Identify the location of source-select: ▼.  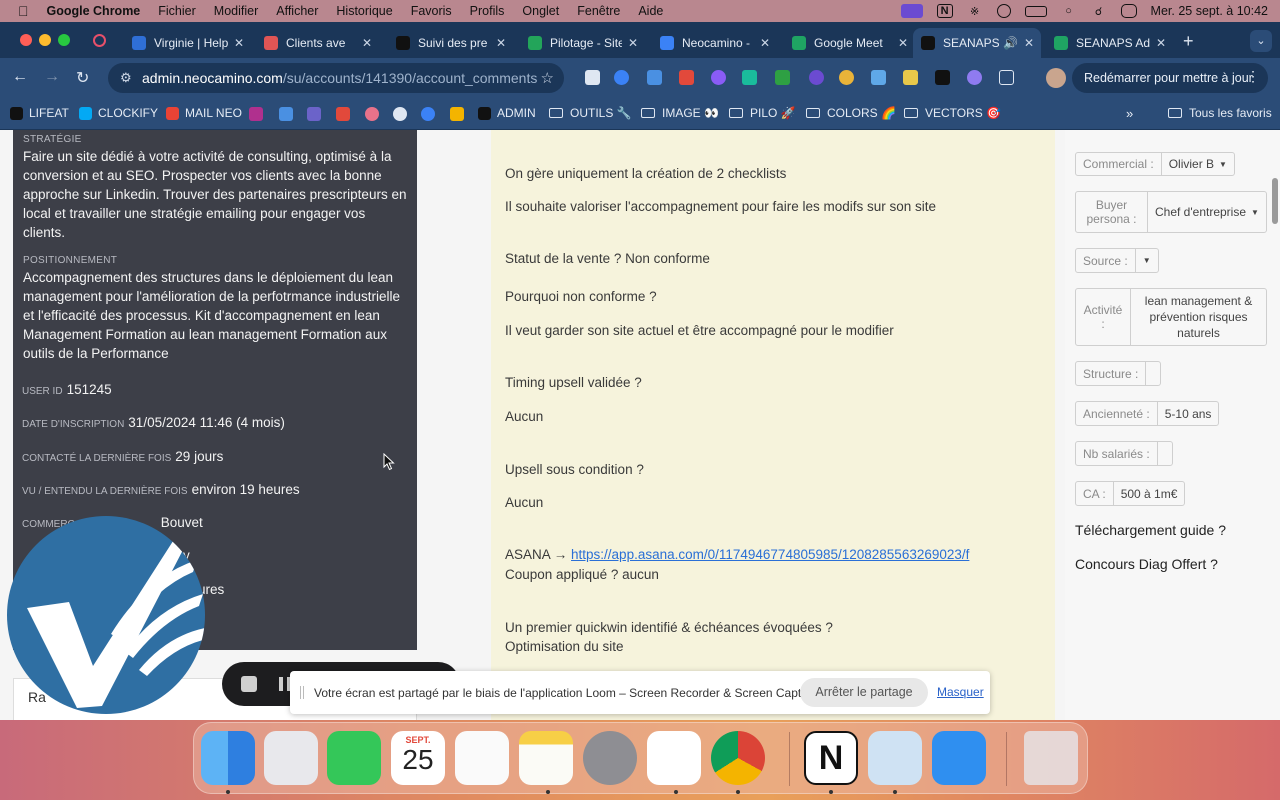
(1147, 260).